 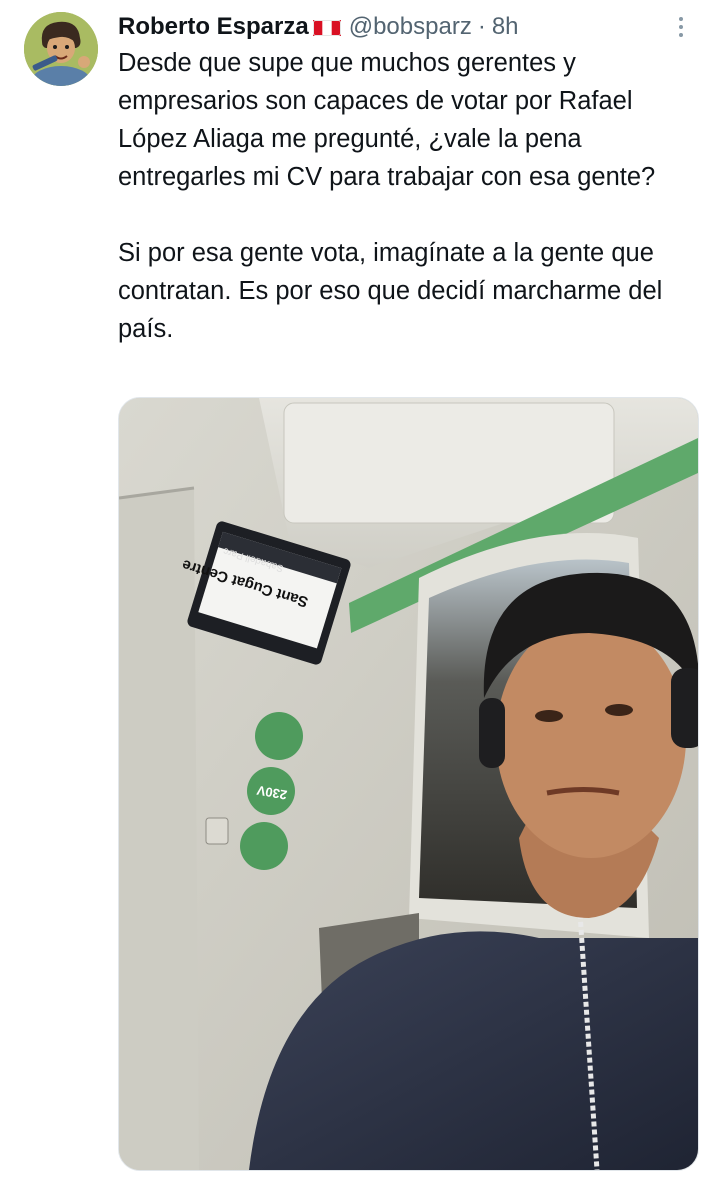 I want to click on author-name: Roberto Esparza, so click(x=213, y=27).